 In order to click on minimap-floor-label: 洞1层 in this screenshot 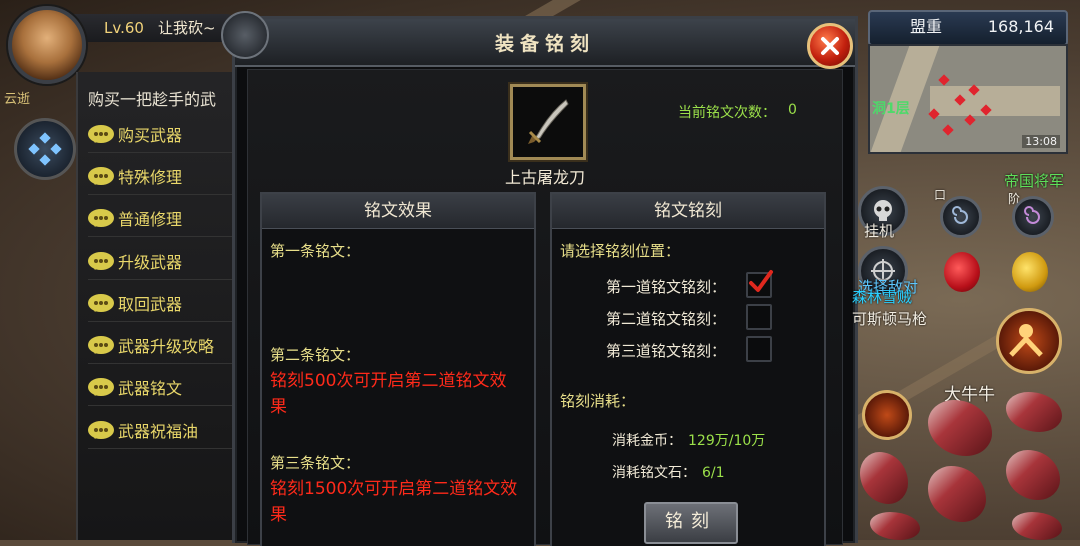, I will do `click(891, 109)`.